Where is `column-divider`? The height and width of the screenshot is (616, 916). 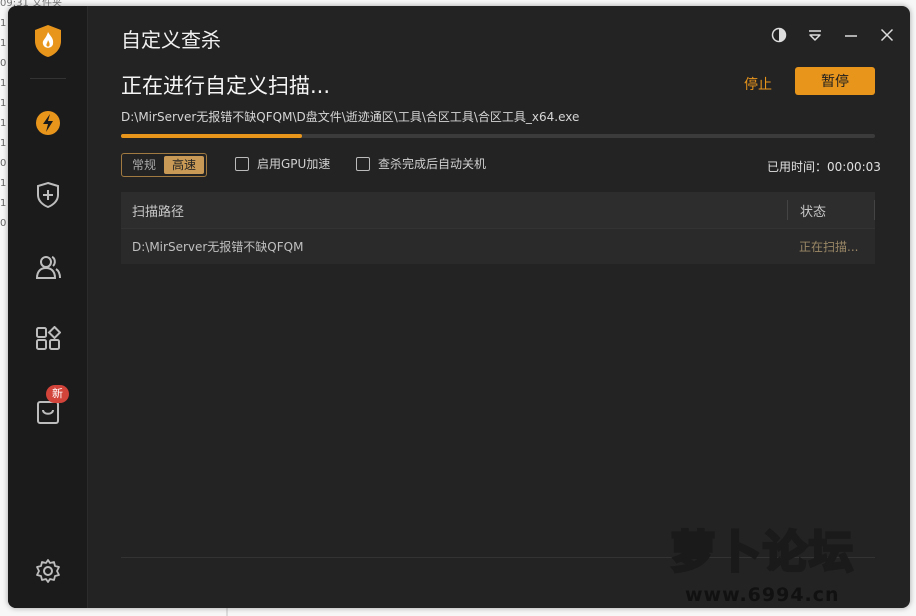 column-divider is located at coordinates (874, 210).